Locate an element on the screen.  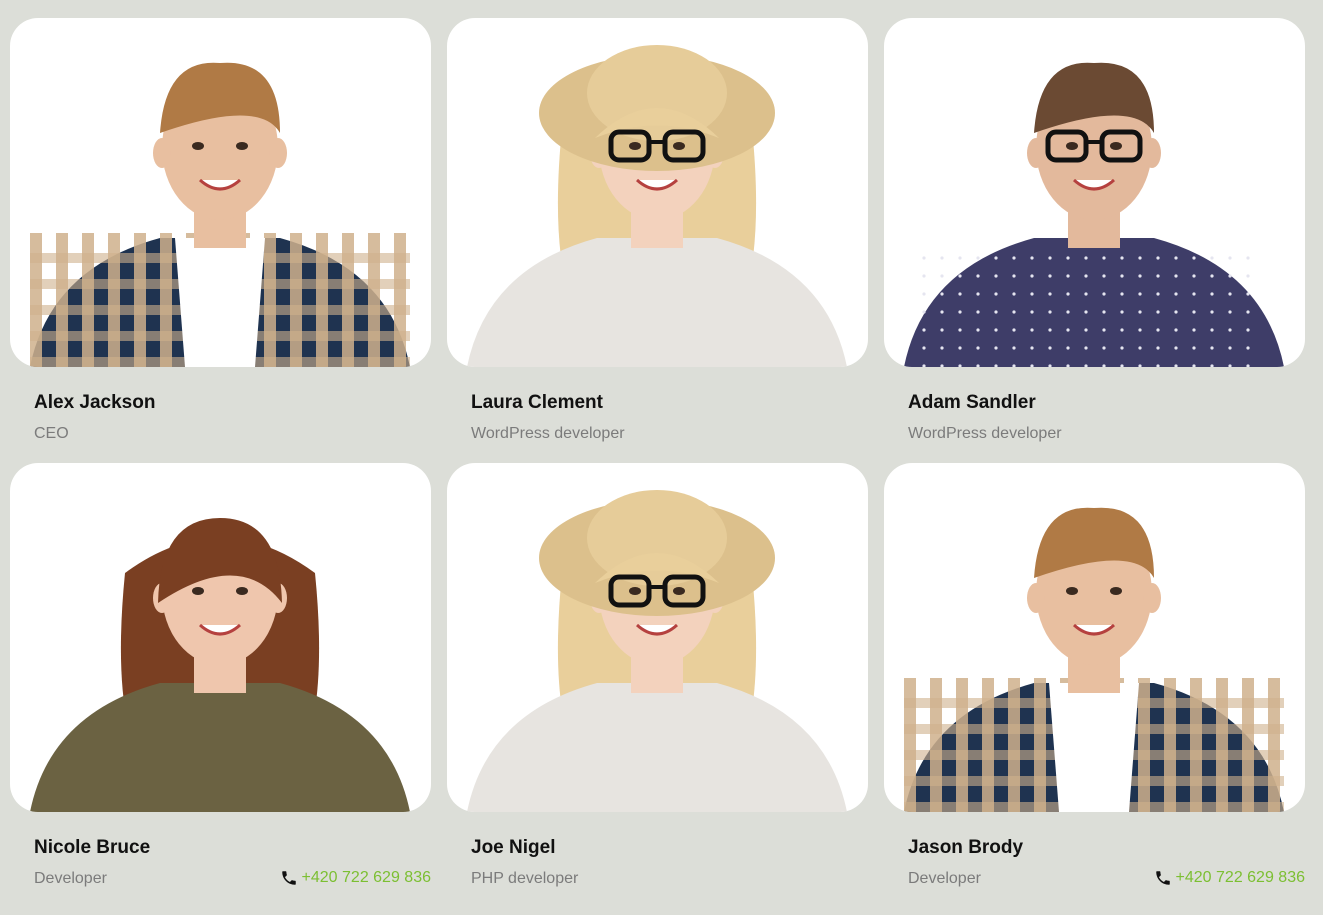
team-member-card: Jason Brody Developer +420 722 629 836 is located at coordinates (1094, 676).